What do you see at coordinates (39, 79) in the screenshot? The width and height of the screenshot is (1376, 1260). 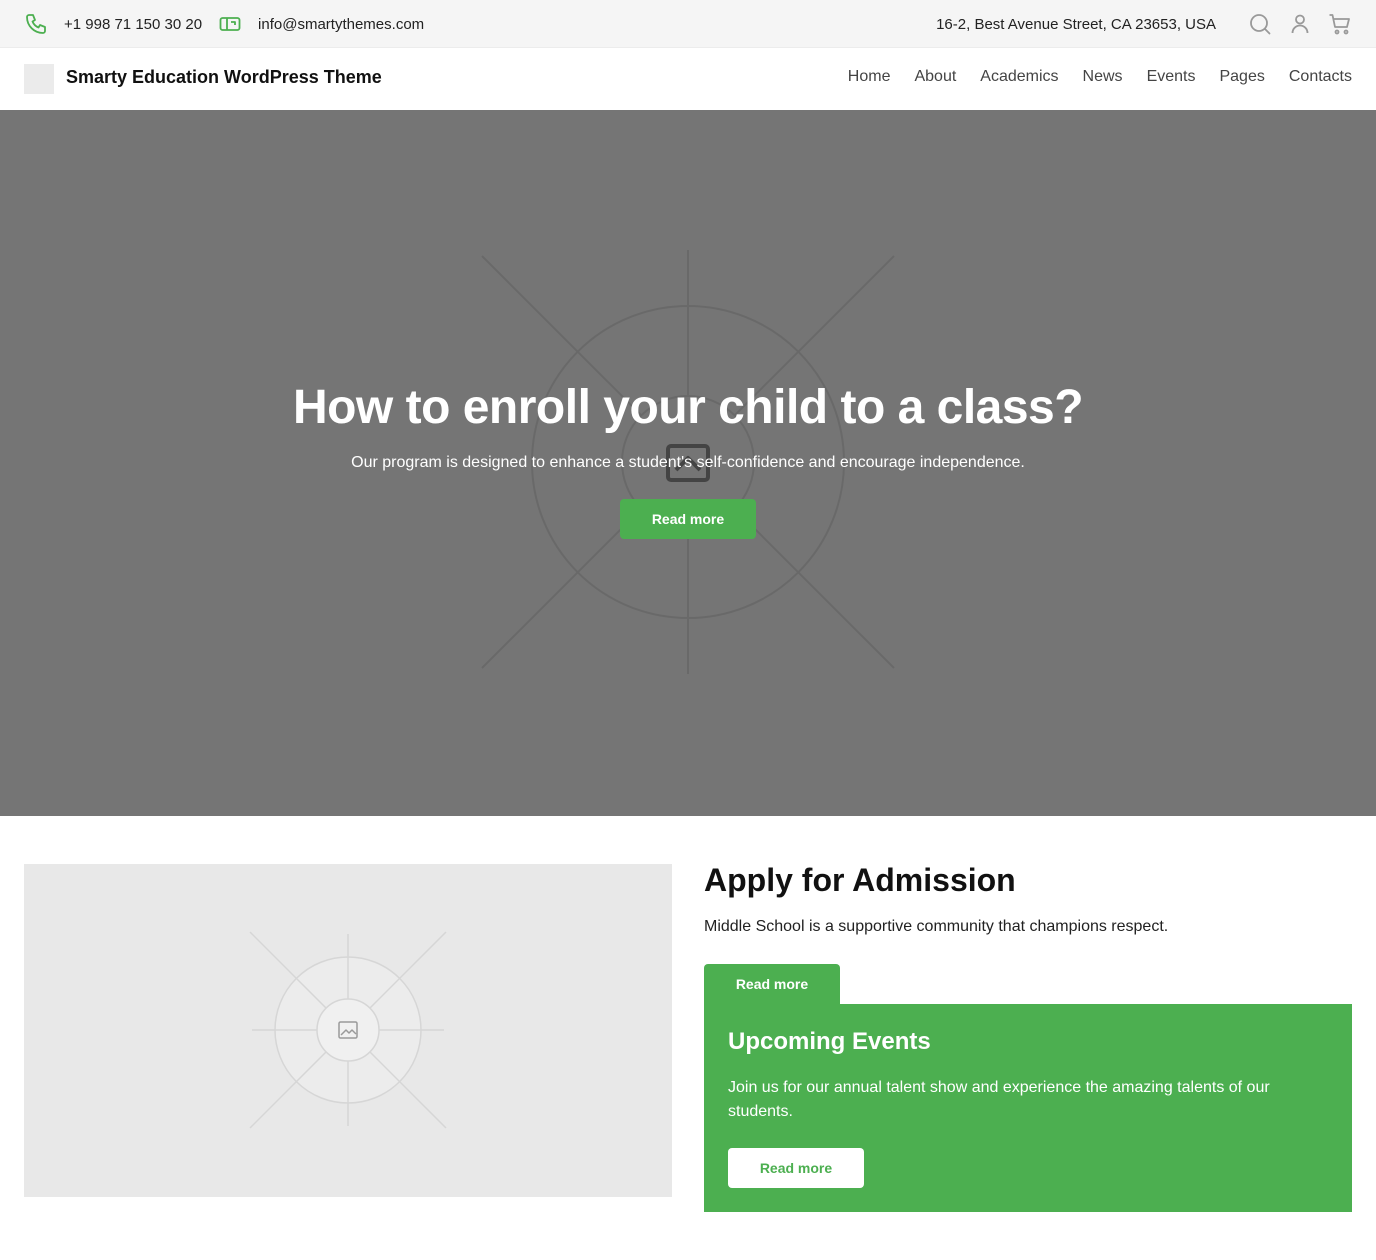 I see `site-logo` at bounding box center [39, 79].